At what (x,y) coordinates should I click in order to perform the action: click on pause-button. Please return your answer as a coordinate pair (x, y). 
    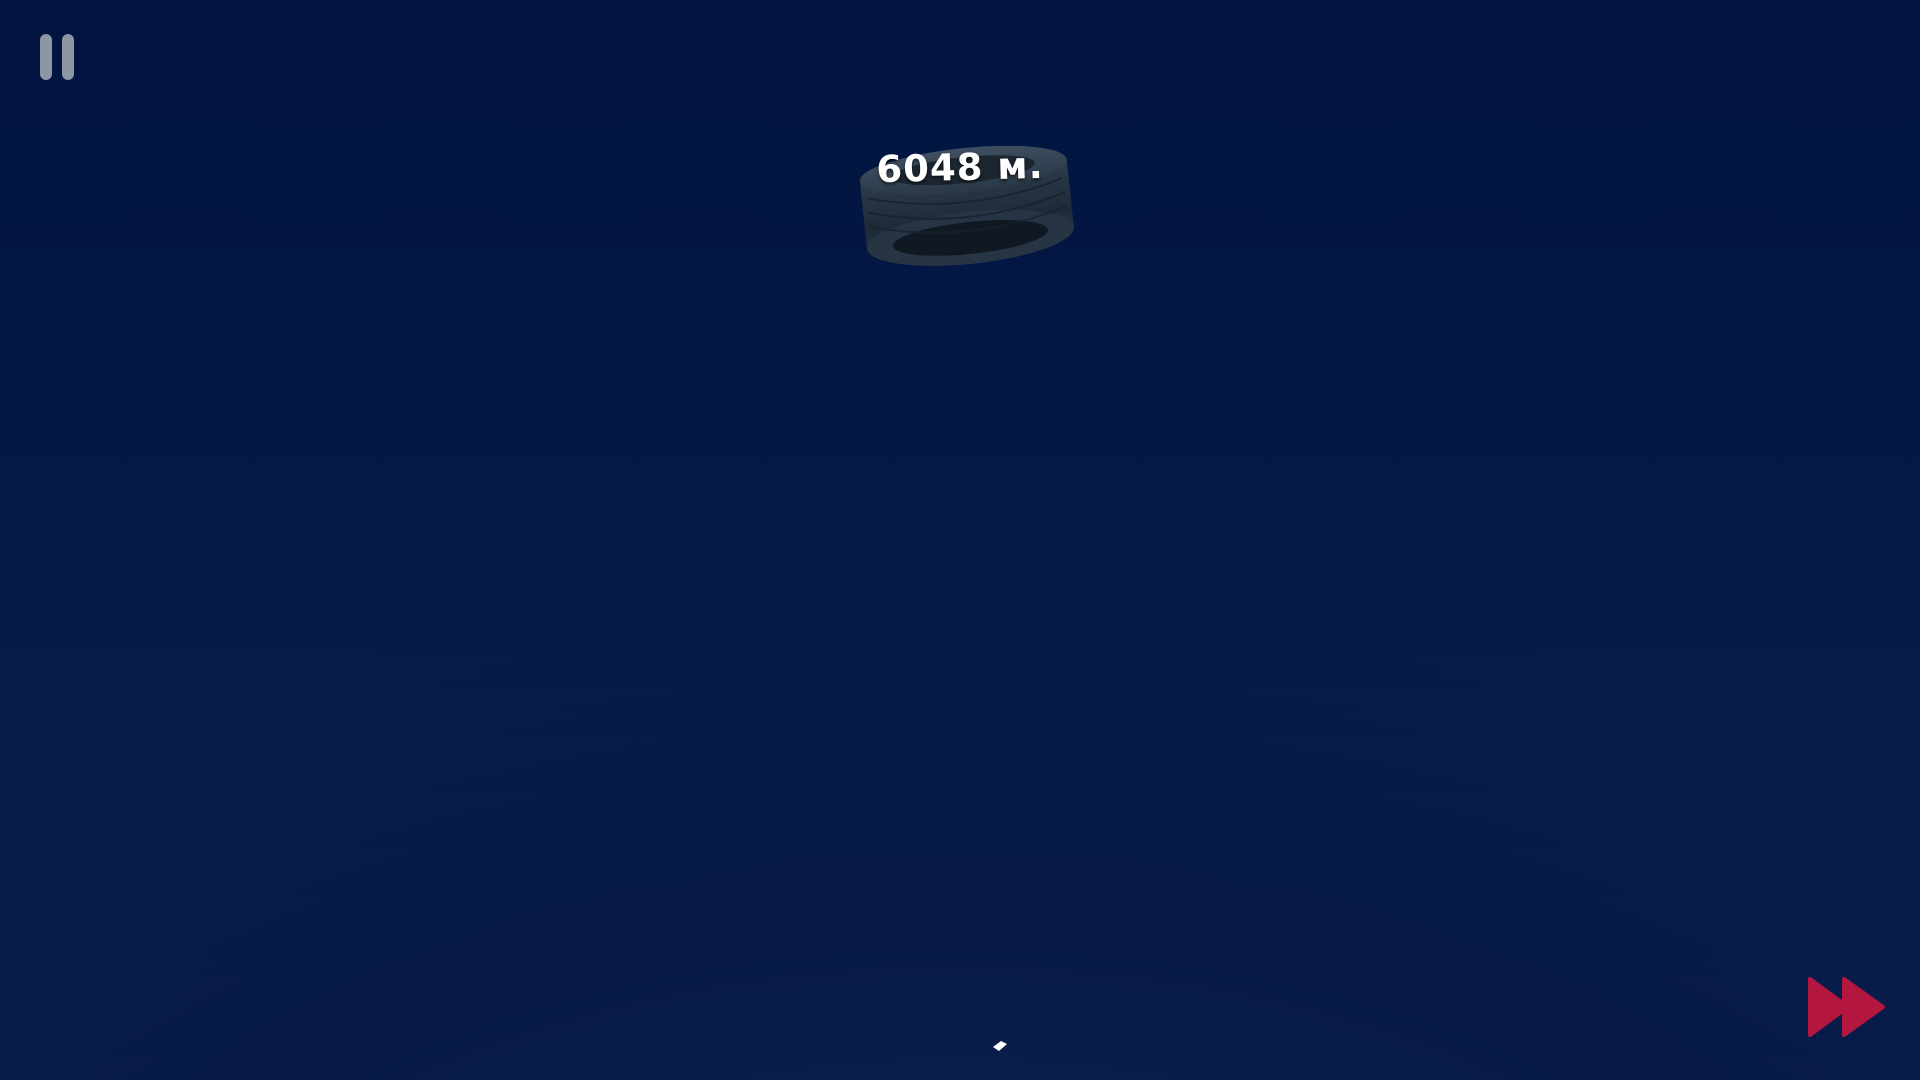
    Looking at the image, I should click on (58, 58).